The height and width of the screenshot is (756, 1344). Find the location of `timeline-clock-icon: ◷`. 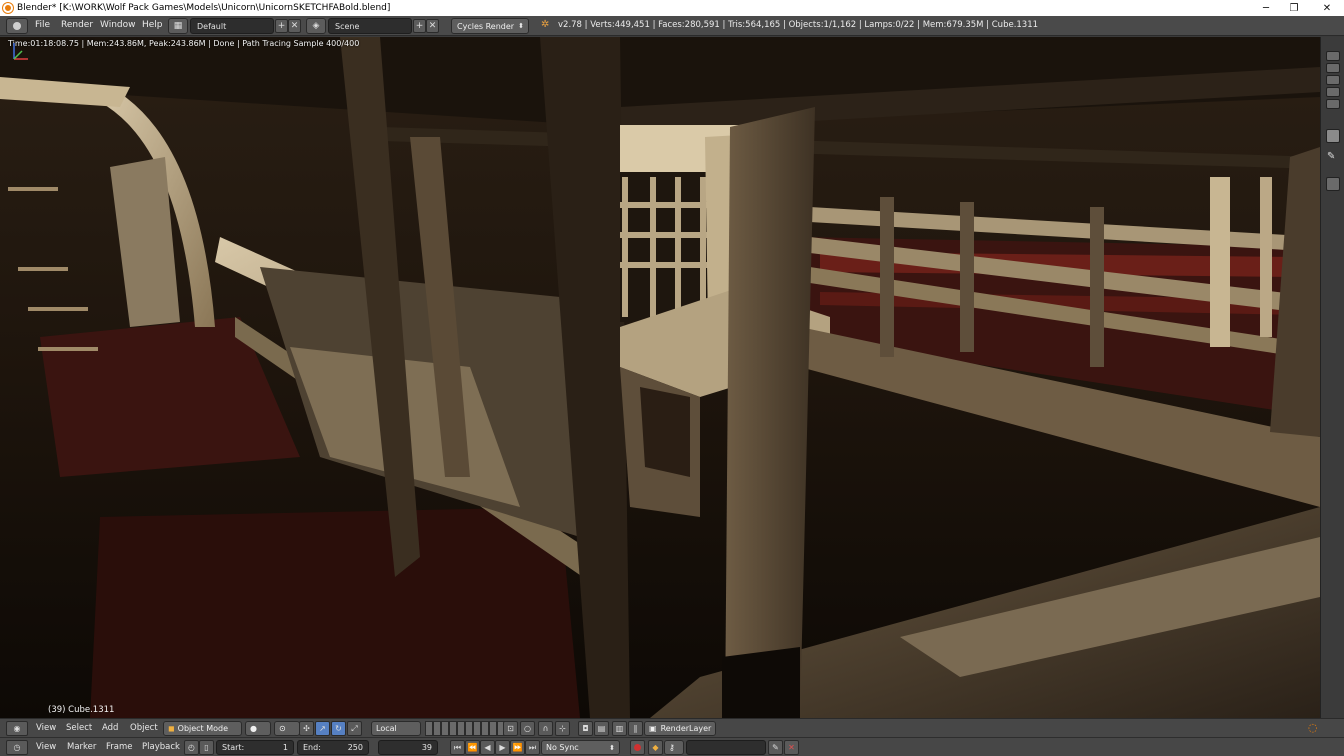

timeline-clock-icon: ◷ is located at coordinates (17, 747).